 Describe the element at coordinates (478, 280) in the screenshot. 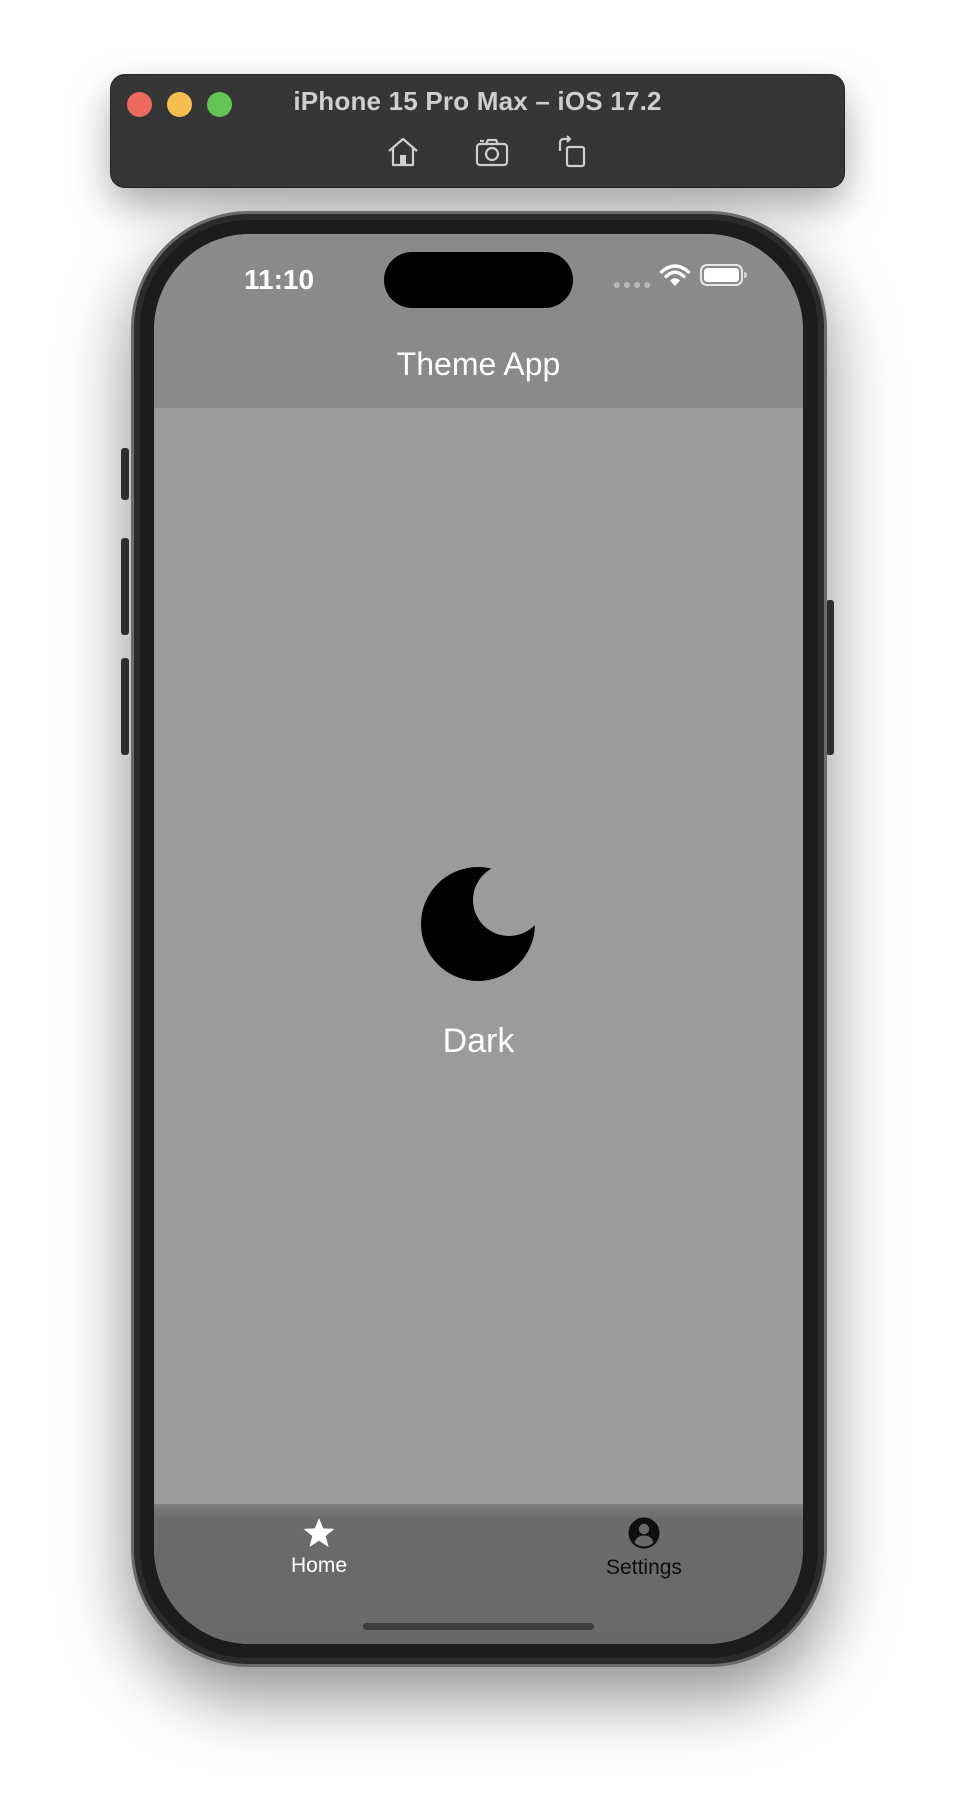

I see `dynamic-island` at that location.